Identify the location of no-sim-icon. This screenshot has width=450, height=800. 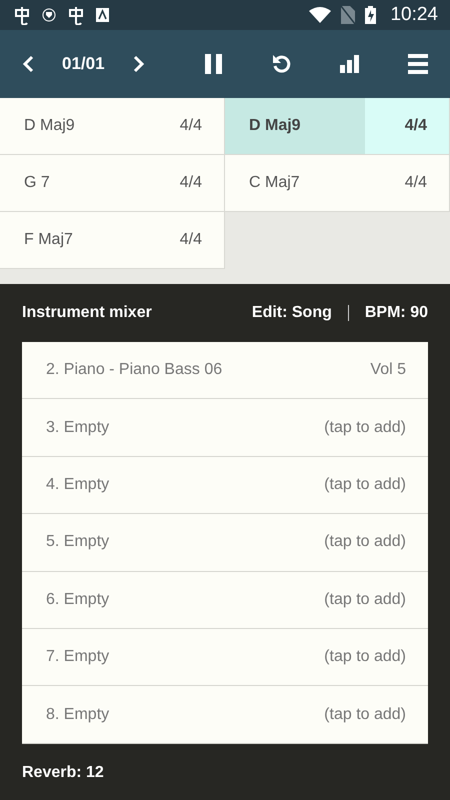
(348, 15).